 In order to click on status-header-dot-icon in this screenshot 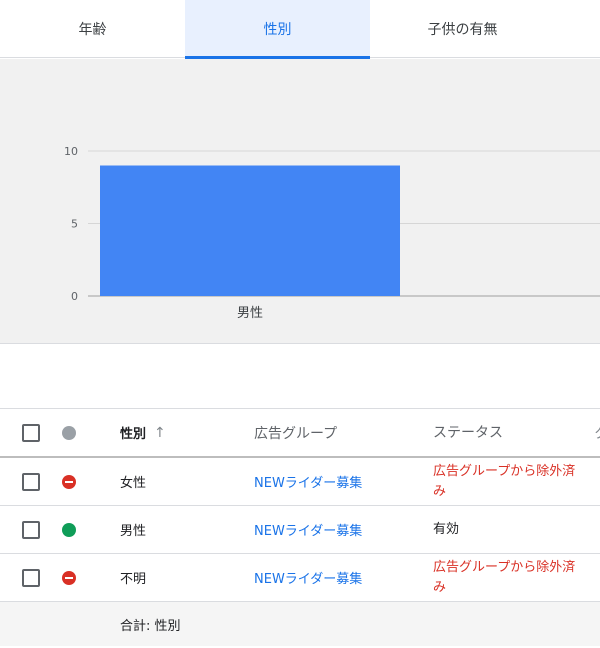, I will do `click(69, 432)`.